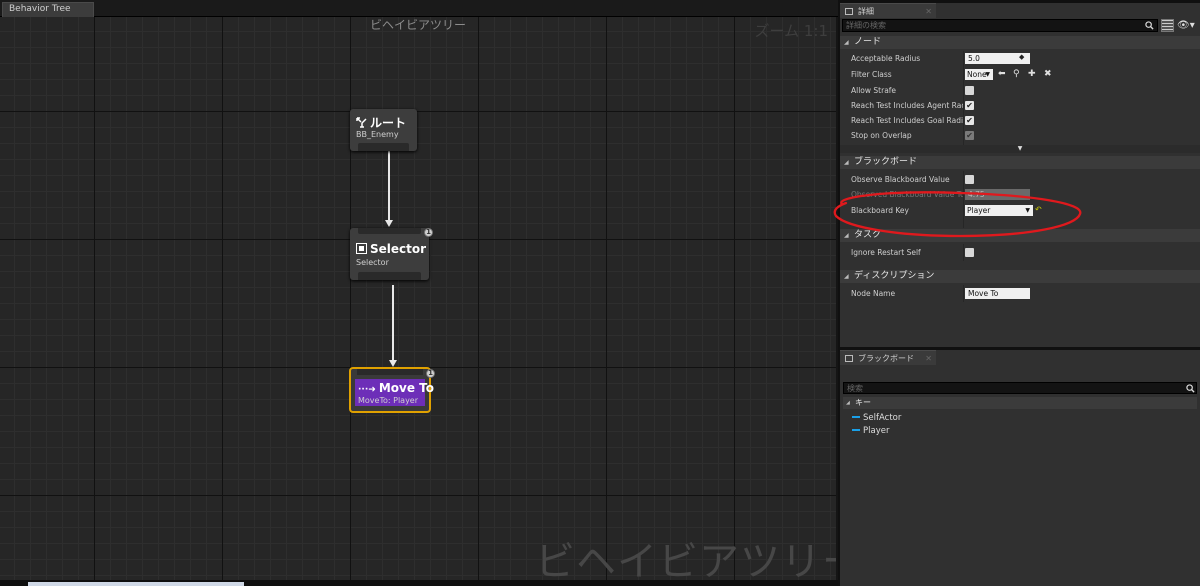 This screenshot has width=1200, height=586. Describe the element at coordinates (391, 249) in the screenshot. I see `selector-node-title: Selector` at that location.